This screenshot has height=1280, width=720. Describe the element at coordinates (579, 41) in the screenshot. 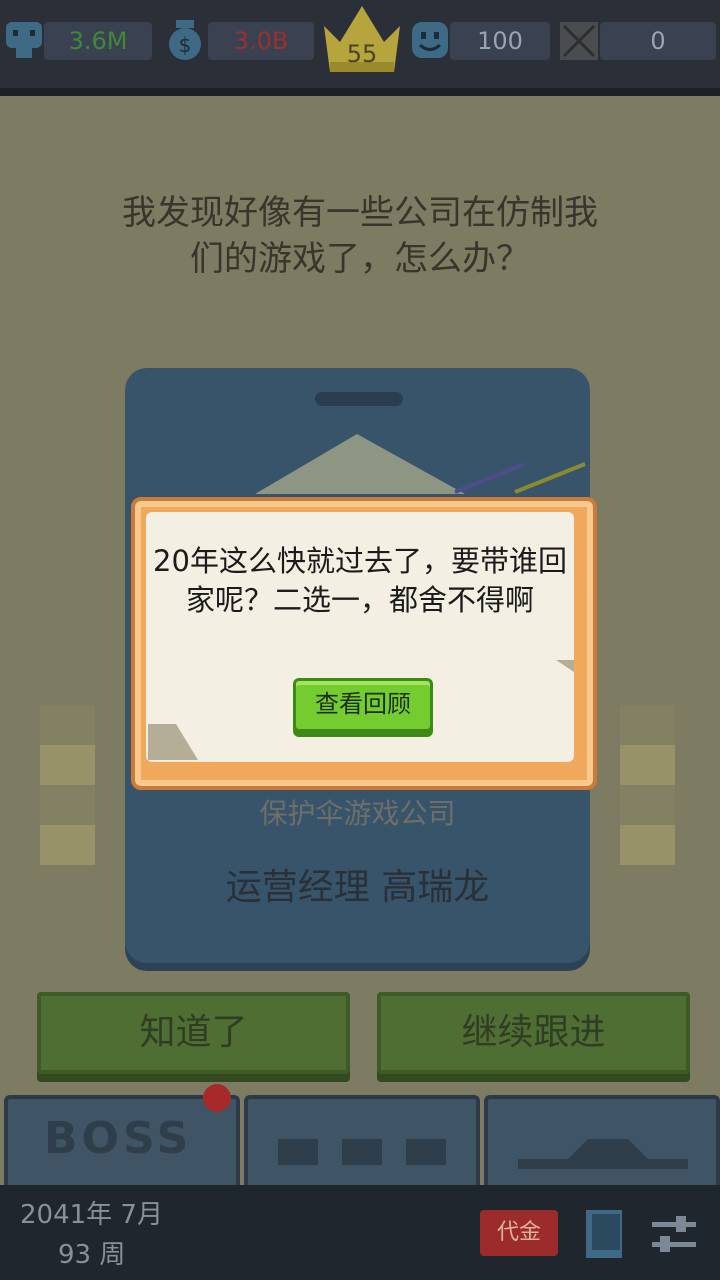

I see `bug-icon` at that location.